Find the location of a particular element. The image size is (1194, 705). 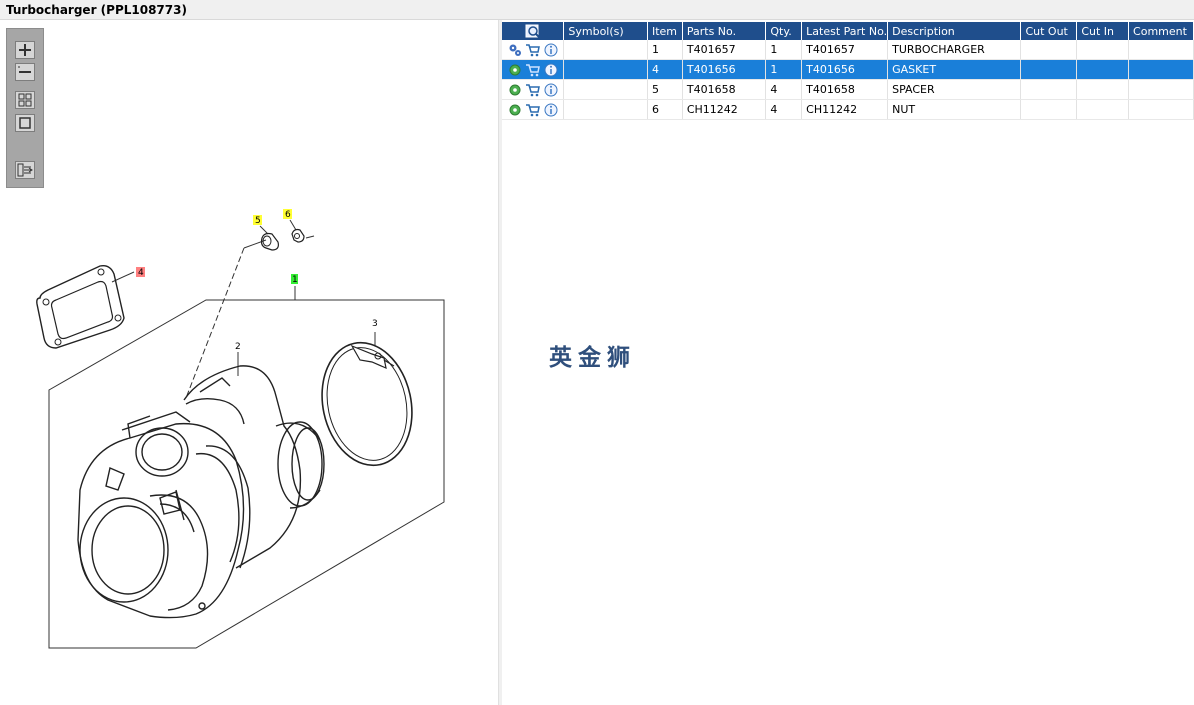

cell-item: 4 is located at coordinates (665, 69).